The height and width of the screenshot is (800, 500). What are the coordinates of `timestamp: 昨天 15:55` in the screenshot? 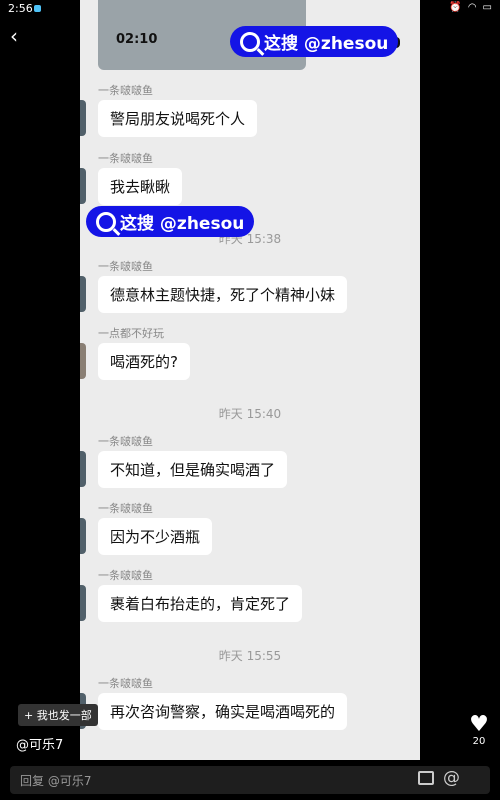 It's located at (250, 656).